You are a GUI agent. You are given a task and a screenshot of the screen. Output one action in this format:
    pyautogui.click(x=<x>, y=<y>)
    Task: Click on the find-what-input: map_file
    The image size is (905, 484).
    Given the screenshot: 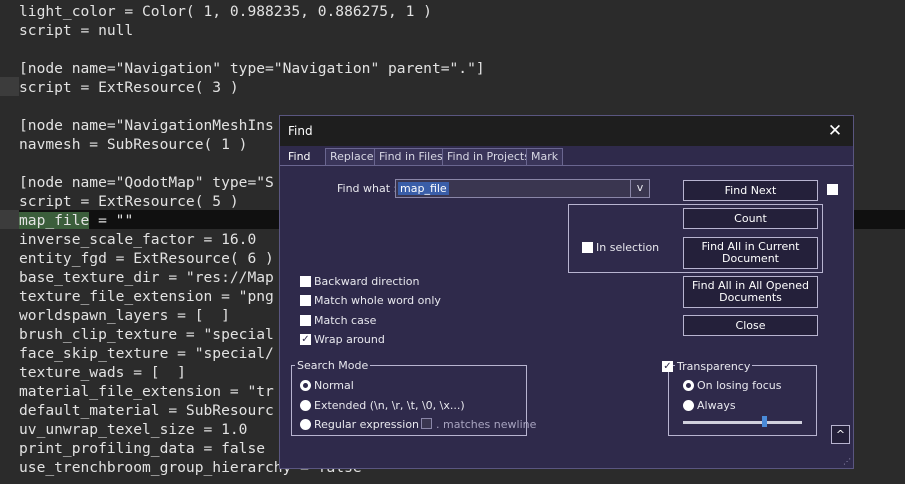 What is the action you would take?
    pyautogui.click(x=522, y=188)
    